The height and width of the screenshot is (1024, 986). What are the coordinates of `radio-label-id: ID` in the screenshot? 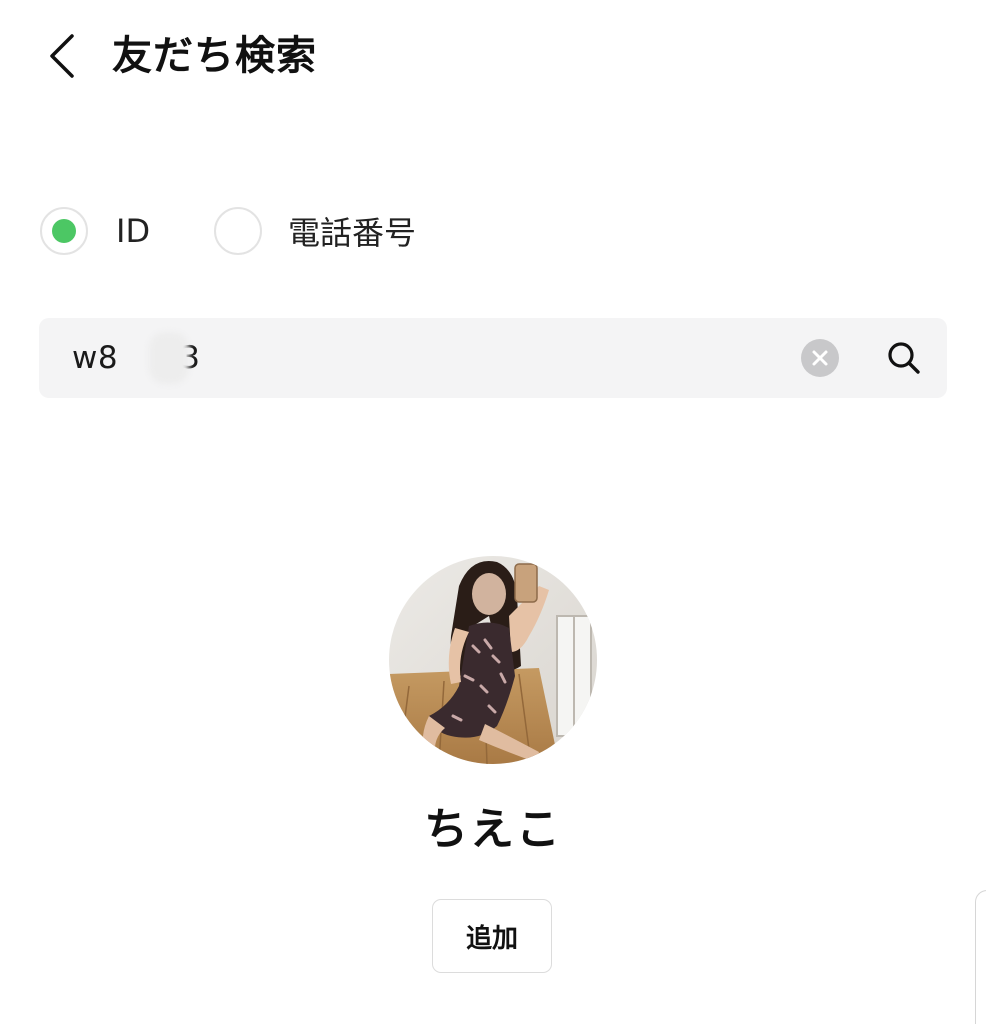 It's located at (133, 231).